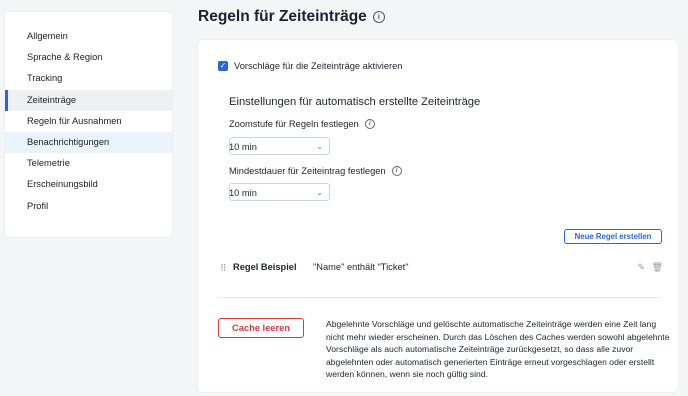  What do you see at coordinates (294, 124) in the screenshot?
I see `zoom-label: Zoomstufe für Regeln festlegen` at bounding box center [294, 124].